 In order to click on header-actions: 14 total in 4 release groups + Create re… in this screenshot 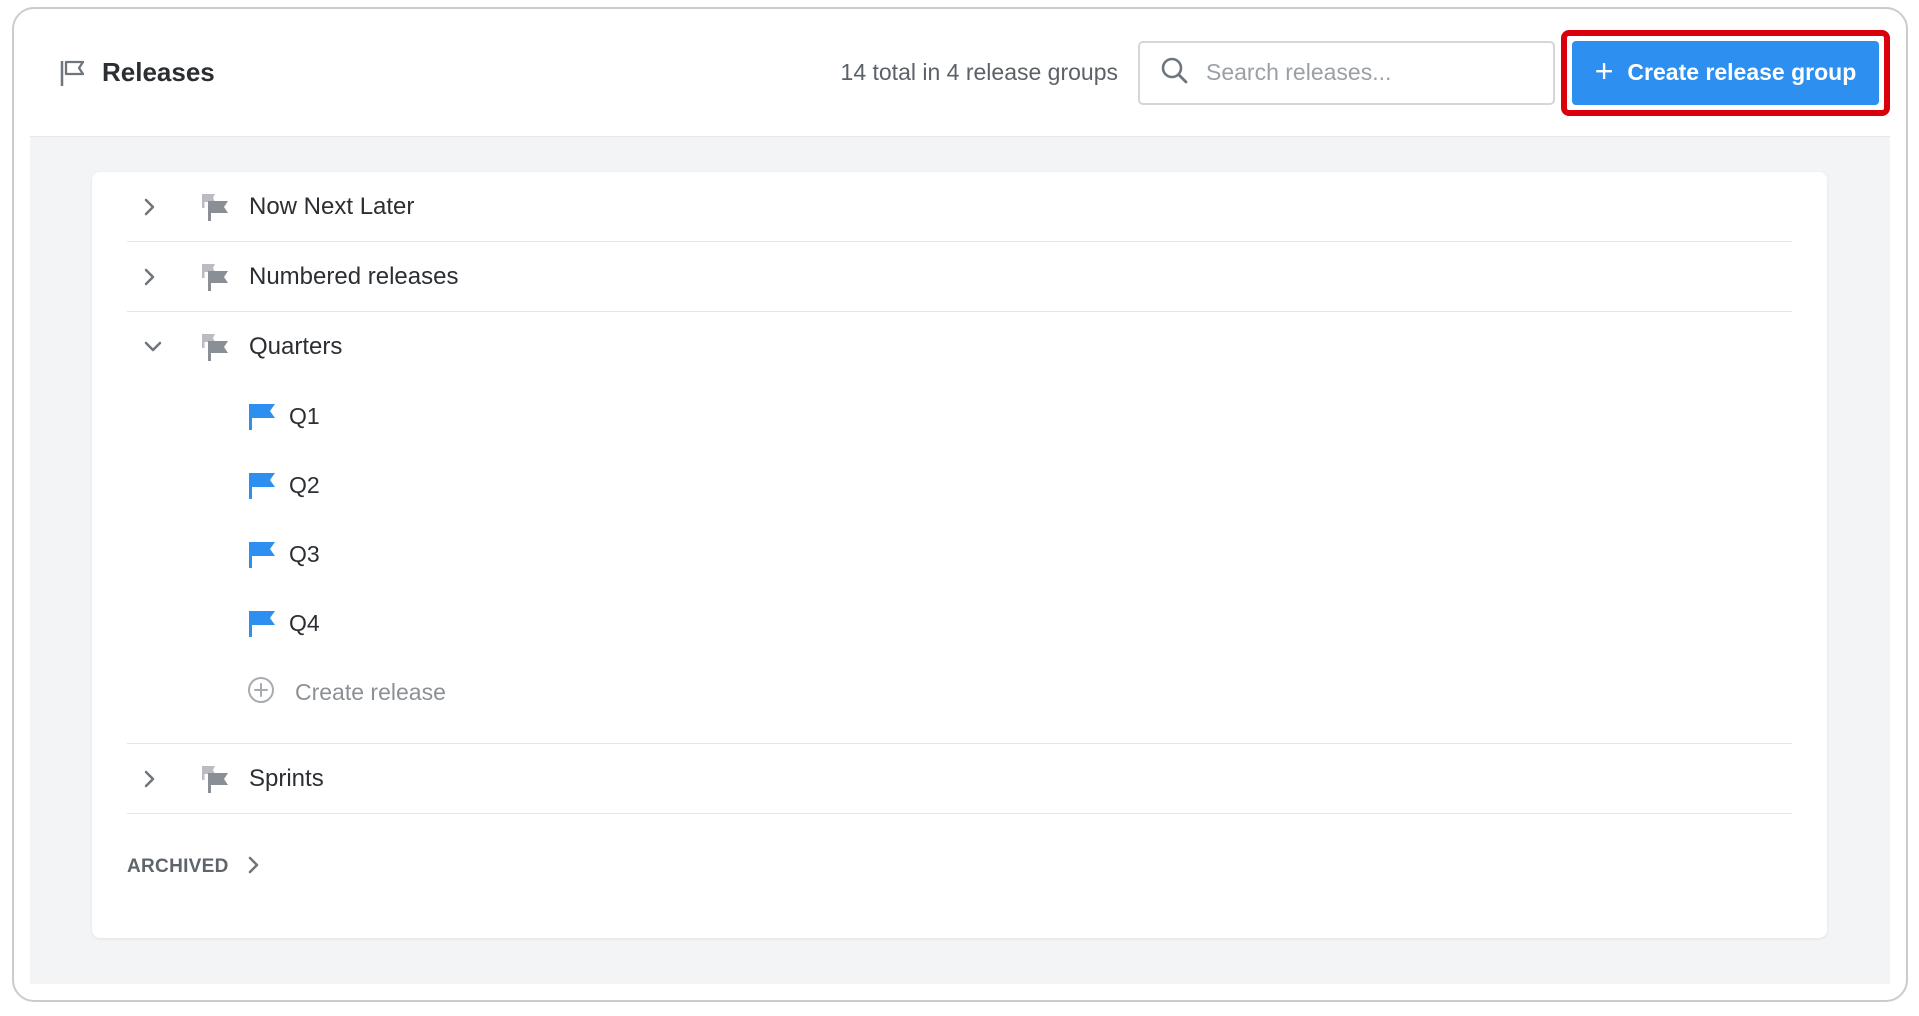, I will do `click(1365, 72)`.